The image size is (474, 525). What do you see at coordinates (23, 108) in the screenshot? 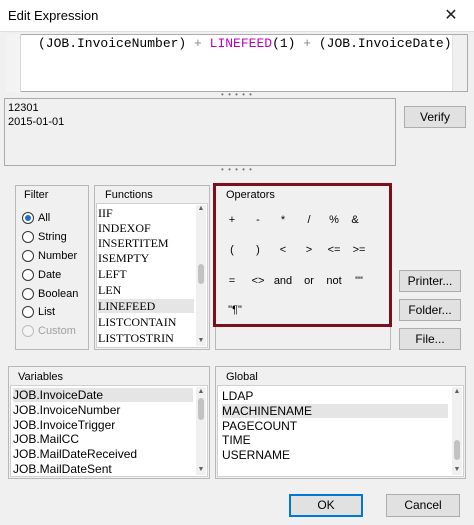
I see `result-line-1: 12301` at bounding box center [23, 108].